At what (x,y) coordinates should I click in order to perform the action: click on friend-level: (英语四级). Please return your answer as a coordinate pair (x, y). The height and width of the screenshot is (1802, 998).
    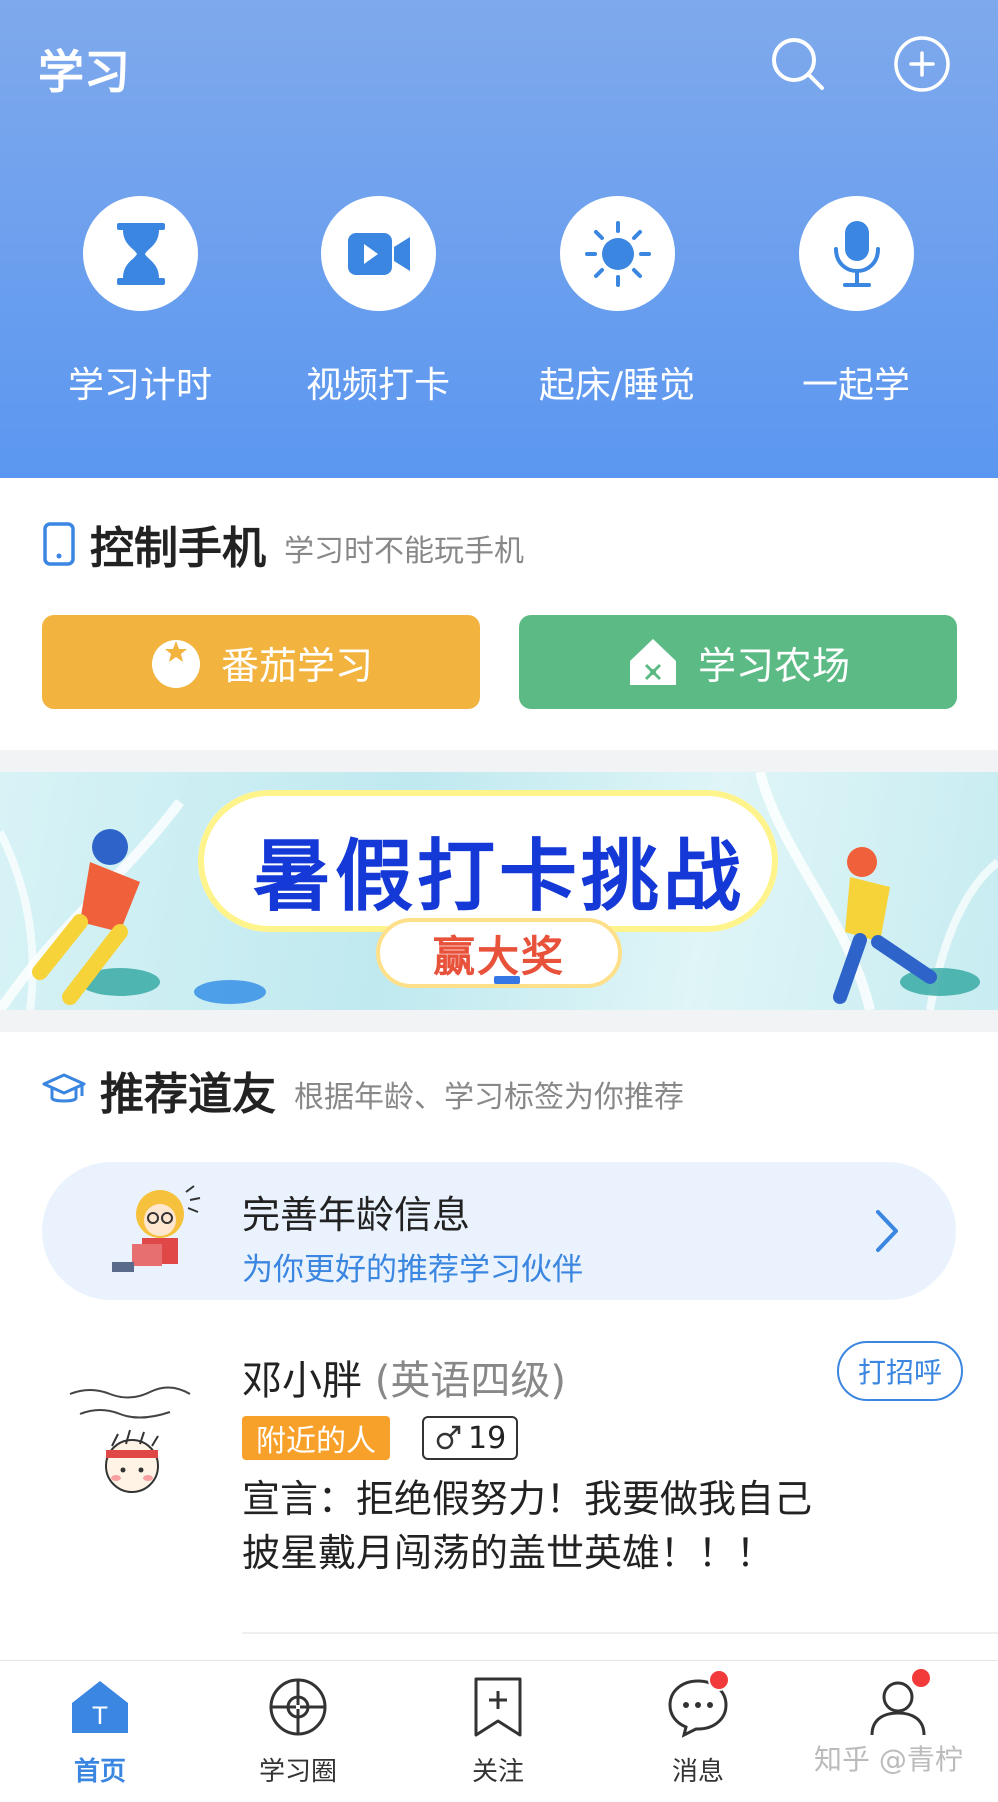
    Looking at the image, I should click on (470, 1381).